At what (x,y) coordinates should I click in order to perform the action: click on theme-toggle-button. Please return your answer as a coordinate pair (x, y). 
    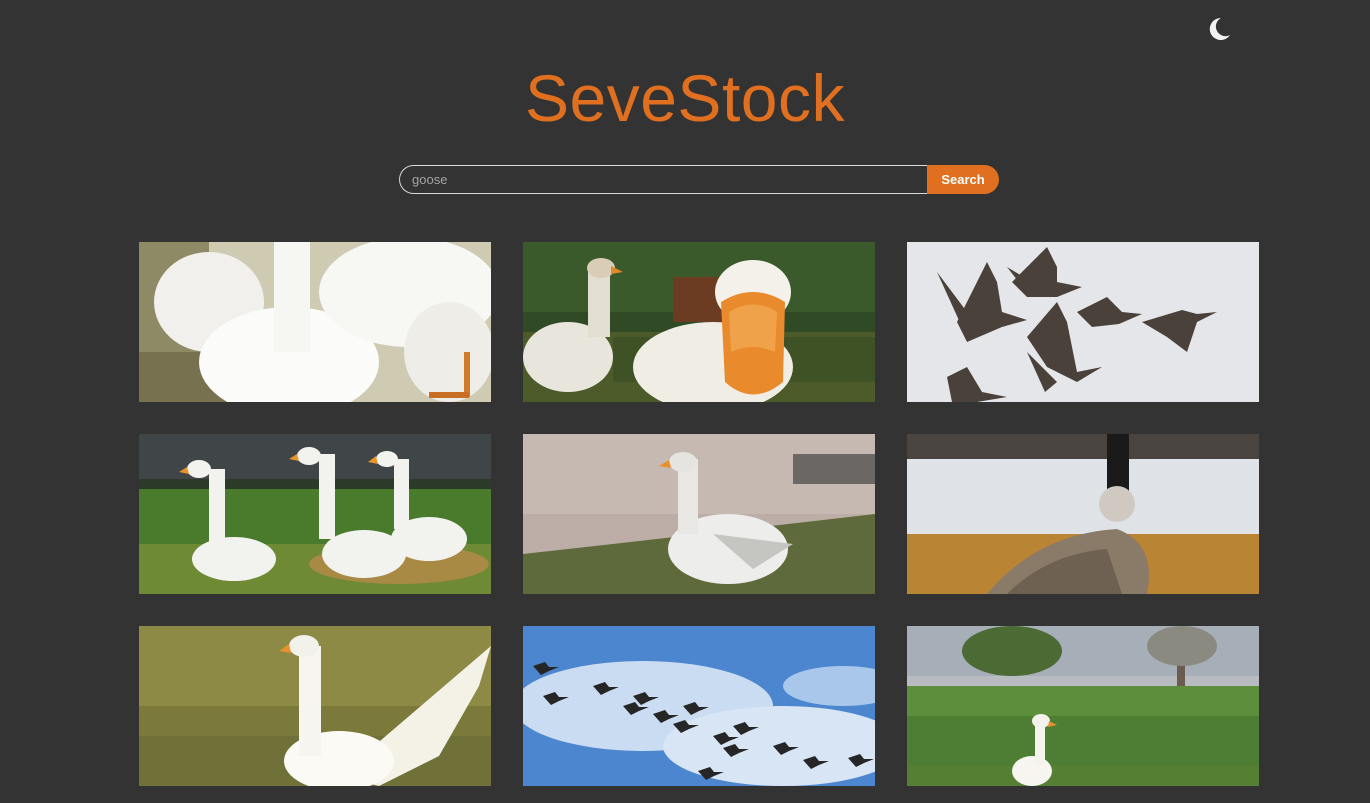
    Looking at the image, I should click on (1219, 29).